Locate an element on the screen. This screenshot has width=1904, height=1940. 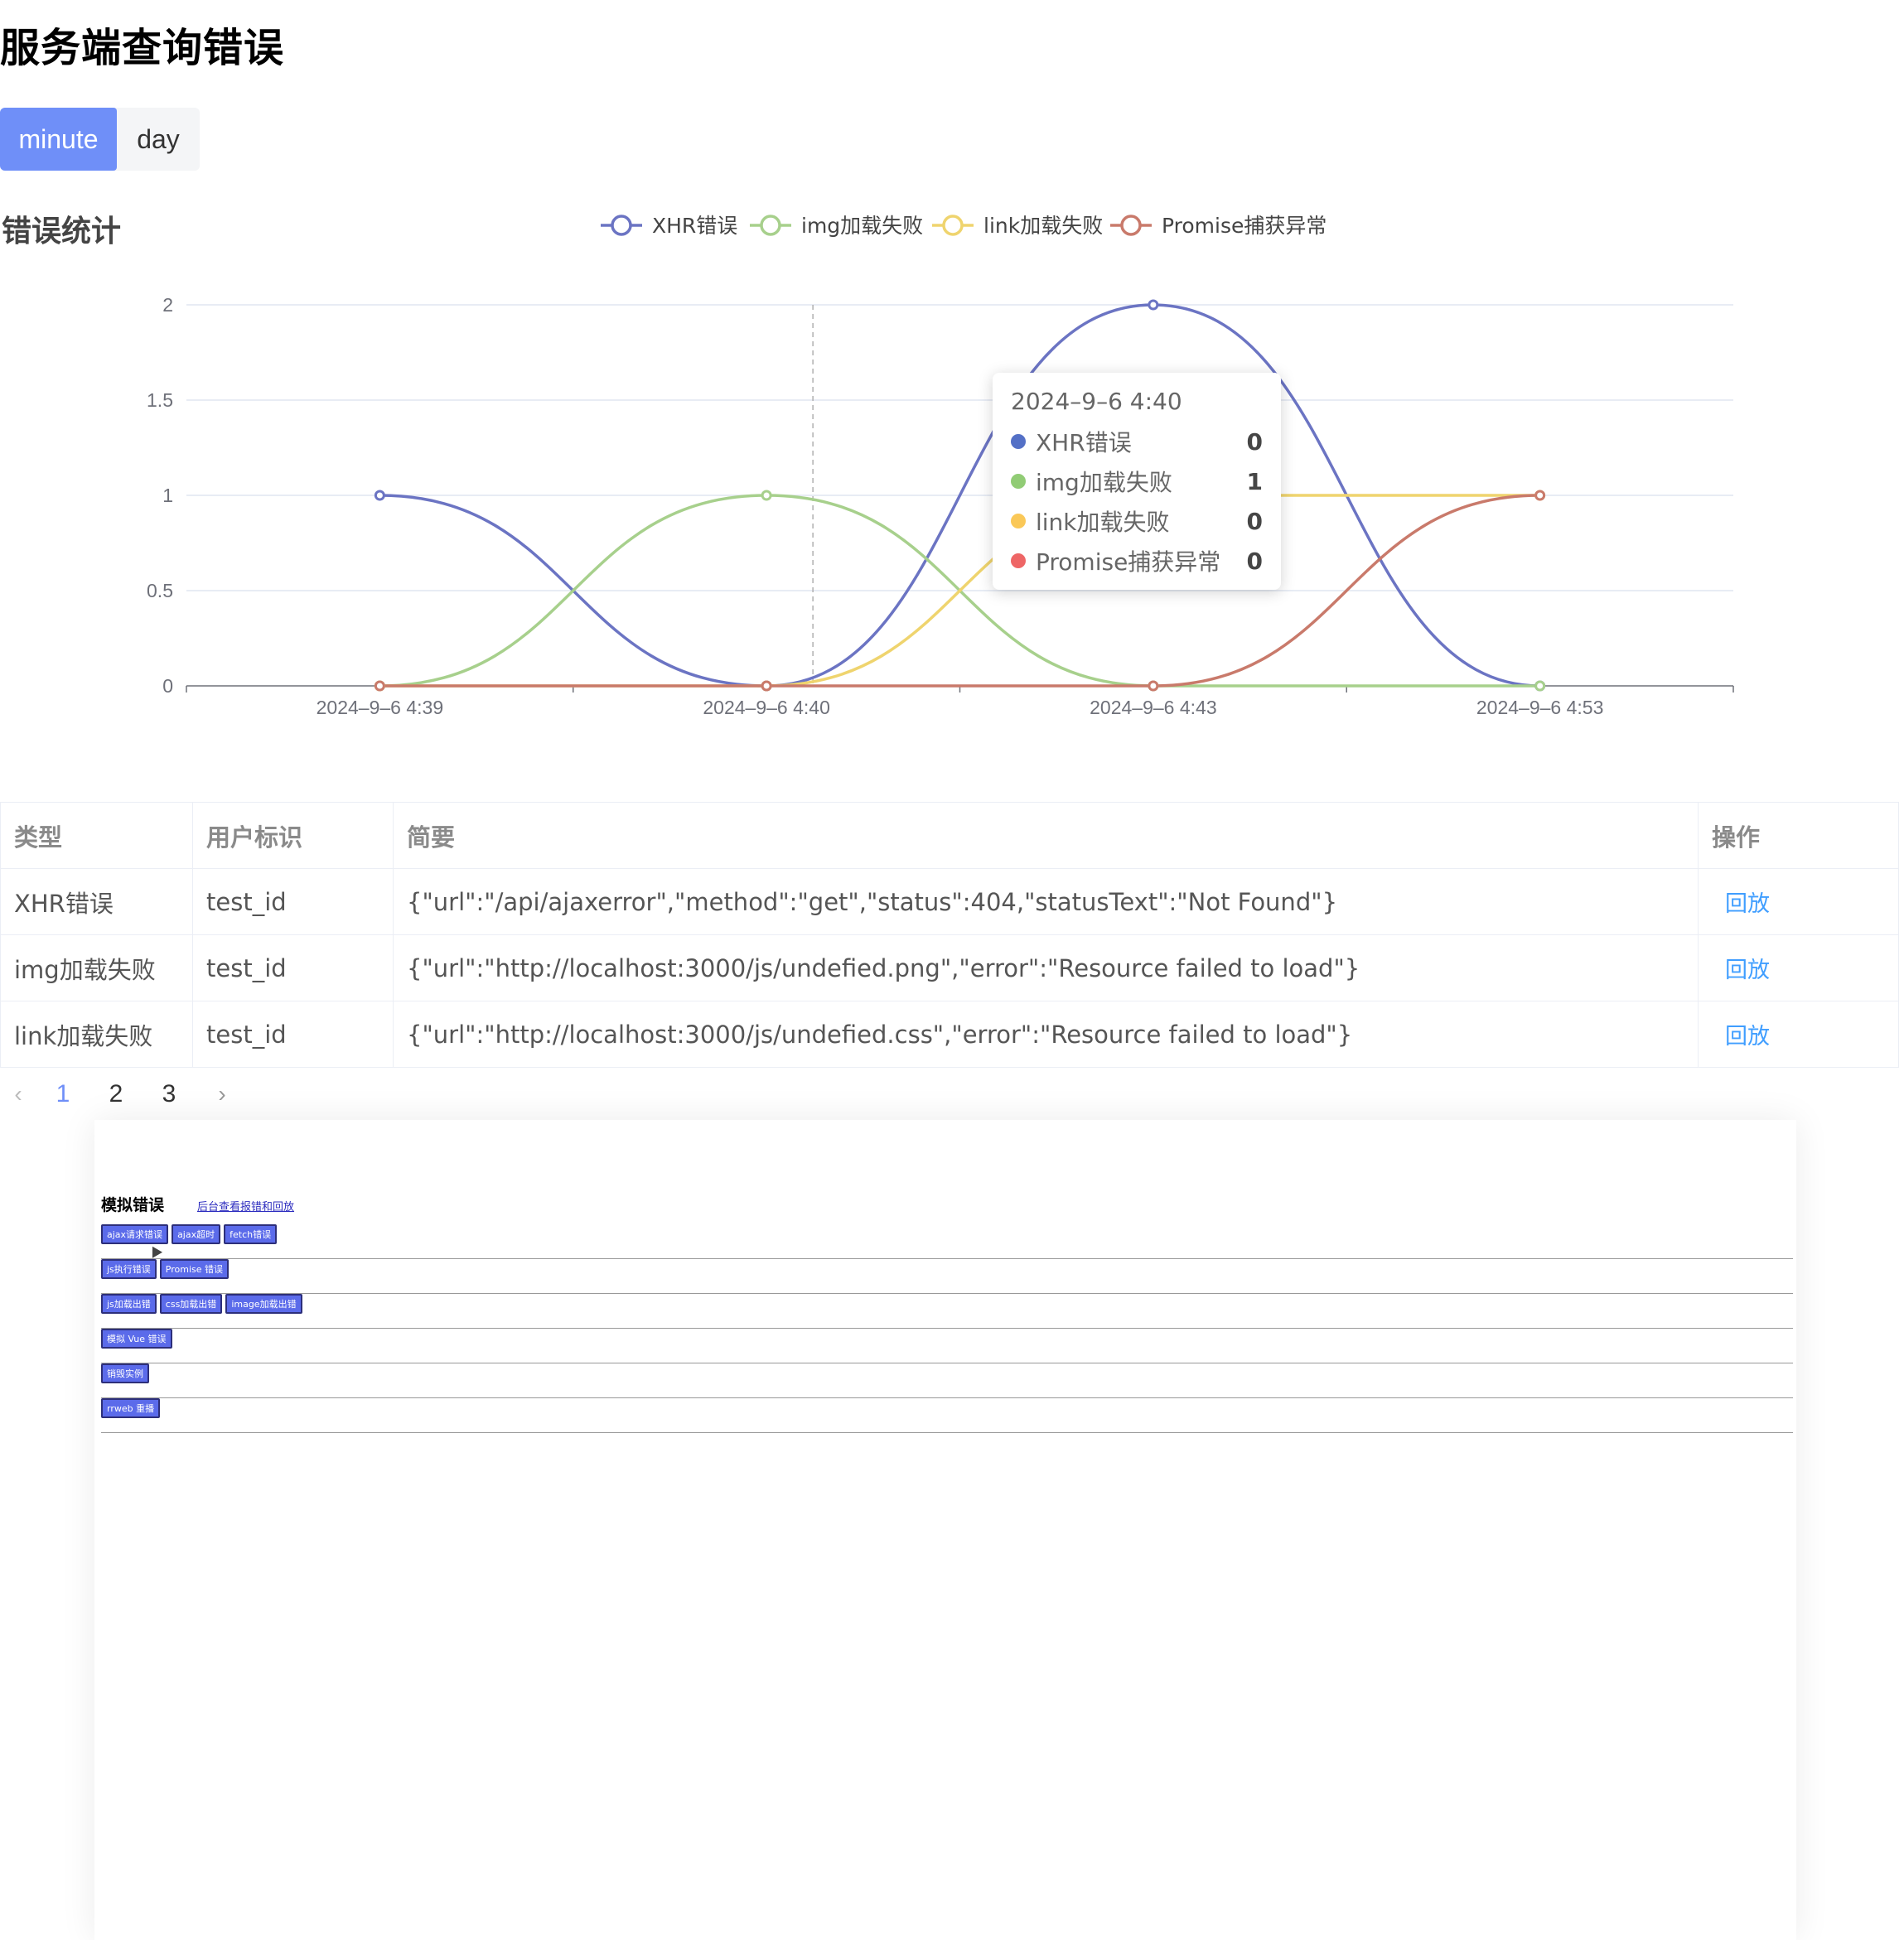
granularity-toggle: minute day is located at coordinates (100, 139).